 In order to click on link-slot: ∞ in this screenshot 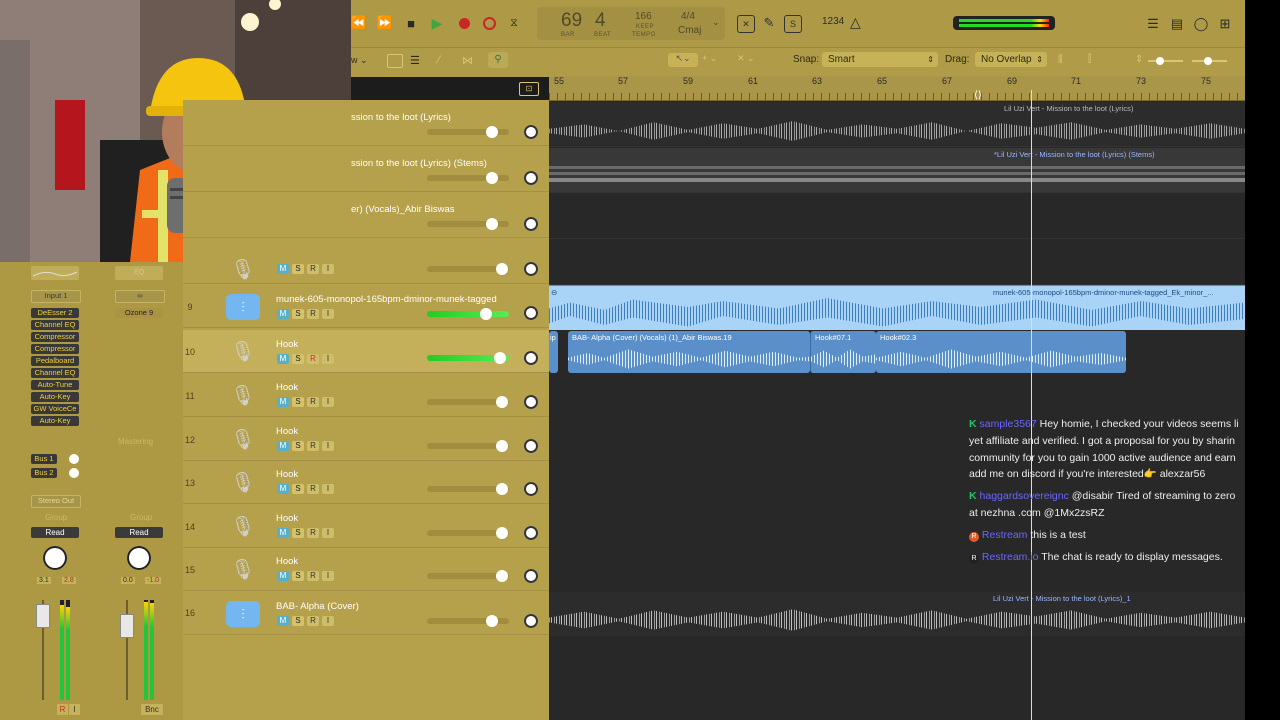, I will do `click(140, 296)`.